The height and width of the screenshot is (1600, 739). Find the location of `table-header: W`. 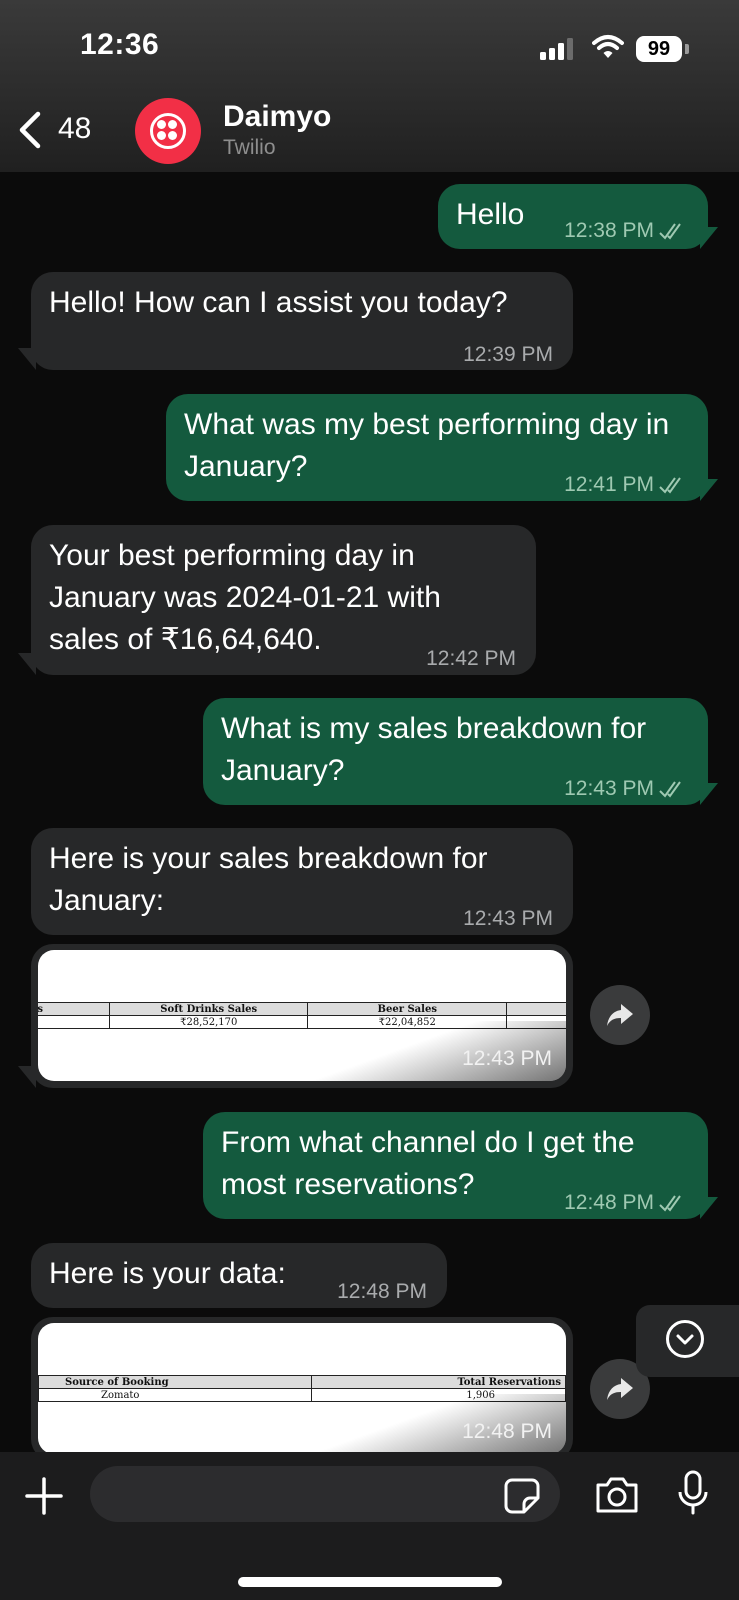

table-header: W is located at coordinates (536, 1009).